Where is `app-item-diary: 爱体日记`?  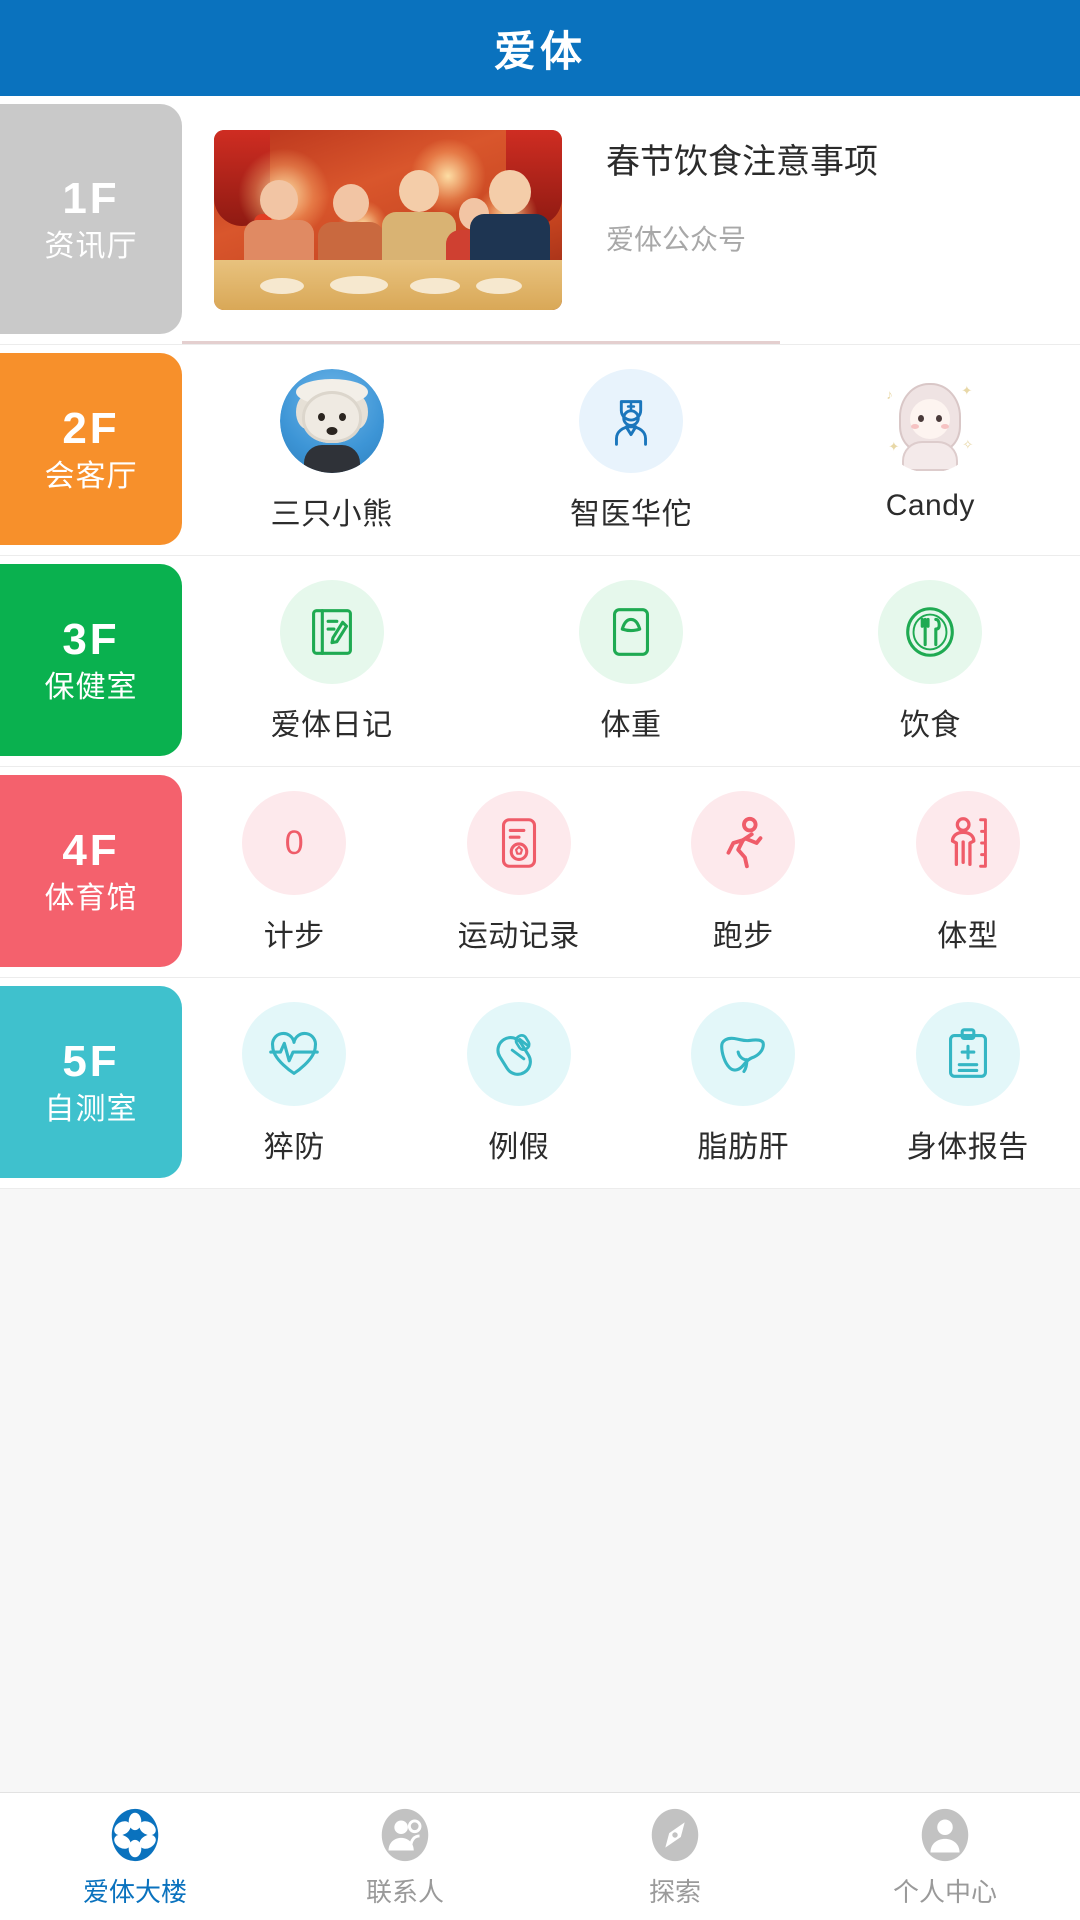
app-item-diary: 爱体日记 is located at coordinates (331, 662).